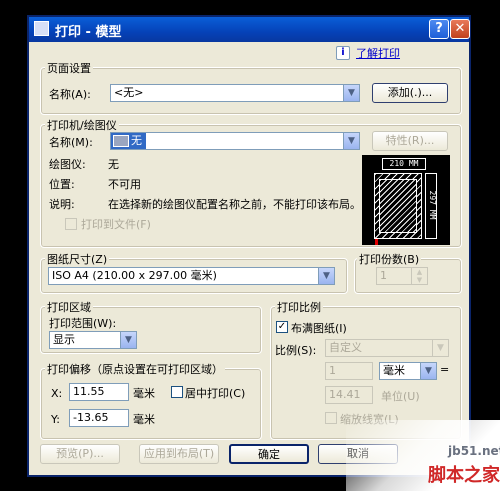 This screenshot has width=500, height=491. What do you see at coordinates (70, 94) in the screenshot?
I see `page-setup-name-label: 名称(A):` at bounding box center [70, 94].